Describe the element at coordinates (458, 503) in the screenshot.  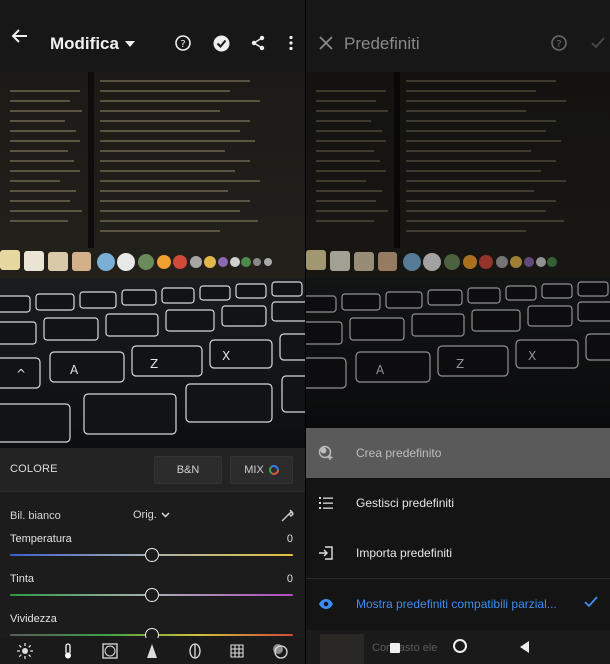
I see `menu-item-manage-presets: Gestisci predefiniti` at that location.